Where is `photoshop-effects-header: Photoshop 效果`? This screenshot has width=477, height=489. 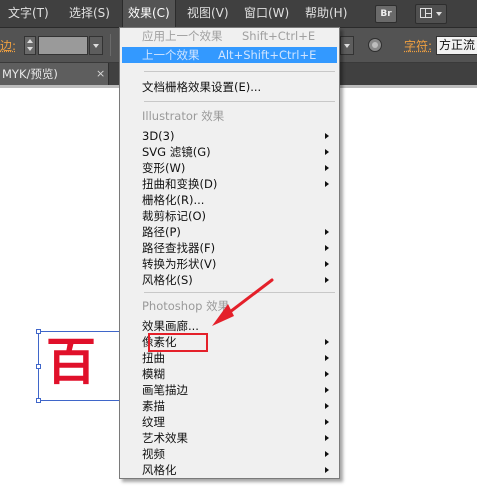
photoshop-effects-header: Photoshop 效果 is located at coordinates (186, 306).